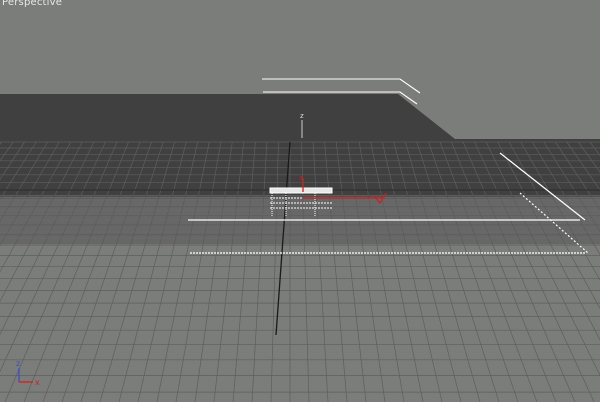  I want to click on viewport-label: Perspective, so click(32, 4).